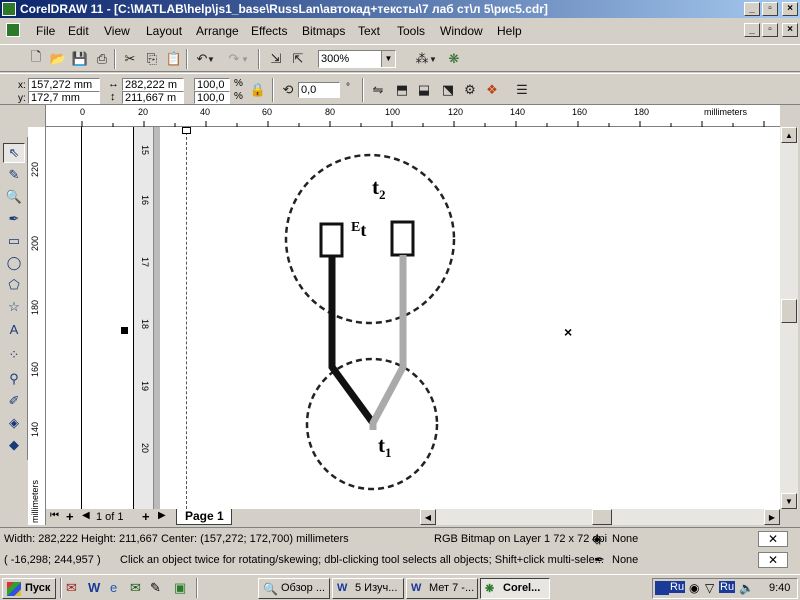  What do you see at coordinates (37, 326) in the screenshot?
I see `vertical-ruler: 220 200 180 160 140 millimeters` at bounding box center [37, 326].